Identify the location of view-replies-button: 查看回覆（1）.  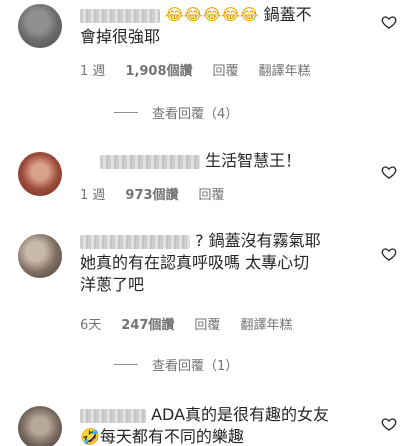
(176, 364).